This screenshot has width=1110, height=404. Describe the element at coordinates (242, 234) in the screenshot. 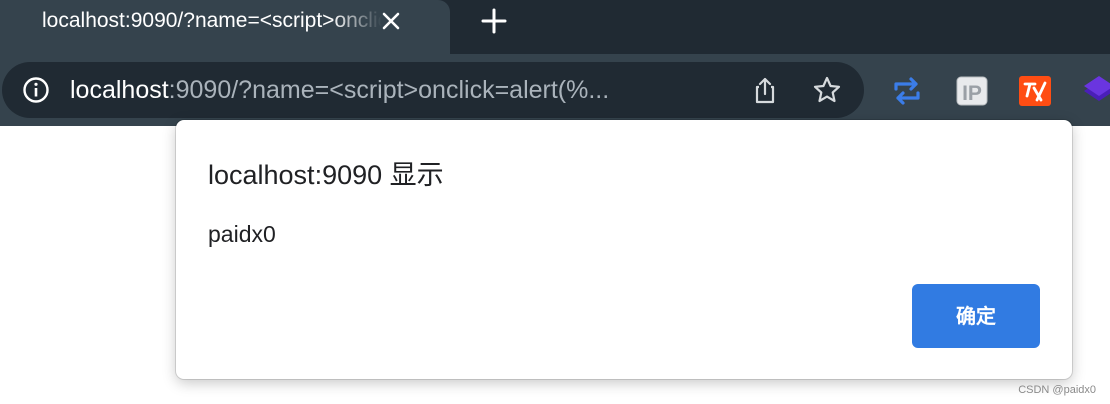

I see `dialog-message: paidx0` at that location.